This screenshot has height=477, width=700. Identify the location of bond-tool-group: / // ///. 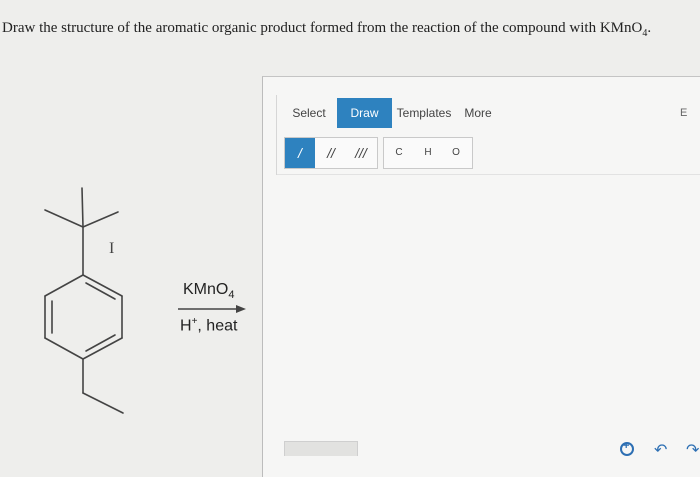
(331, 153).